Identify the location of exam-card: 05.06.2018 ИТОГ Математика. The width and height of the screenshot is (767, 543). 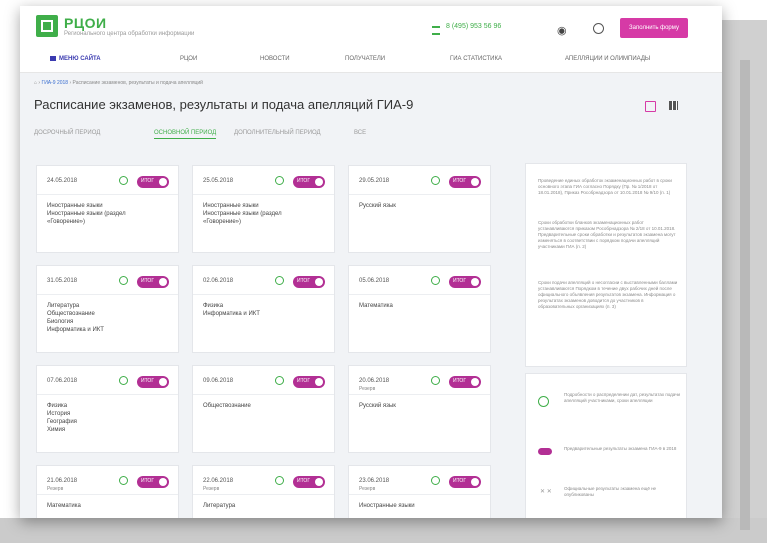
(419, 309).